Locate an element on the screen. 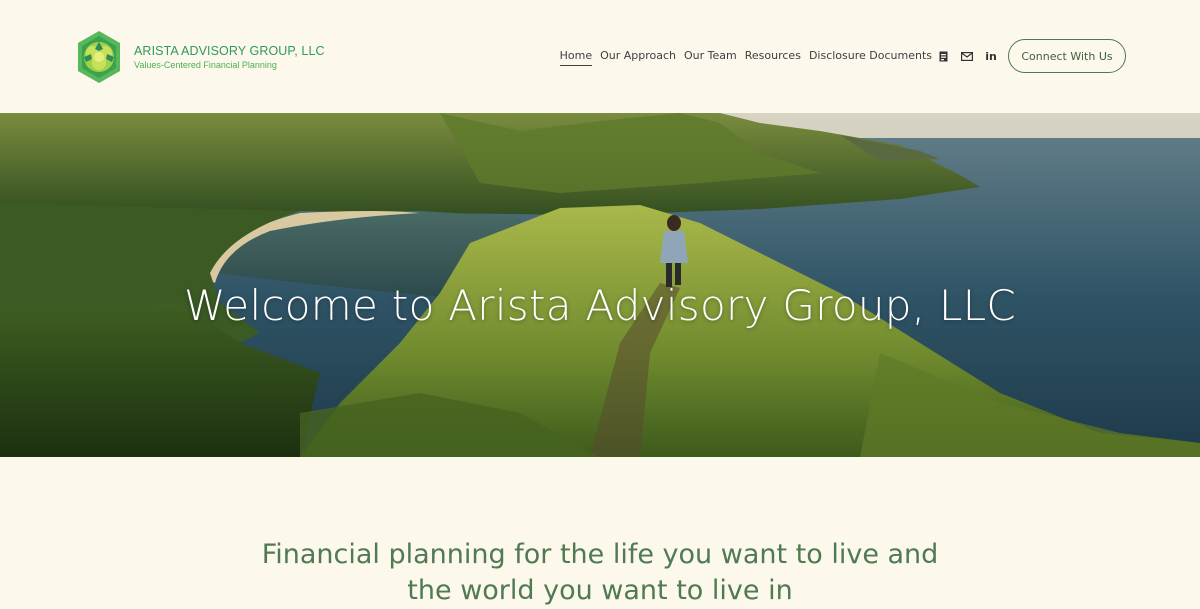  calendar-icon is located at coordinates (943, 56).